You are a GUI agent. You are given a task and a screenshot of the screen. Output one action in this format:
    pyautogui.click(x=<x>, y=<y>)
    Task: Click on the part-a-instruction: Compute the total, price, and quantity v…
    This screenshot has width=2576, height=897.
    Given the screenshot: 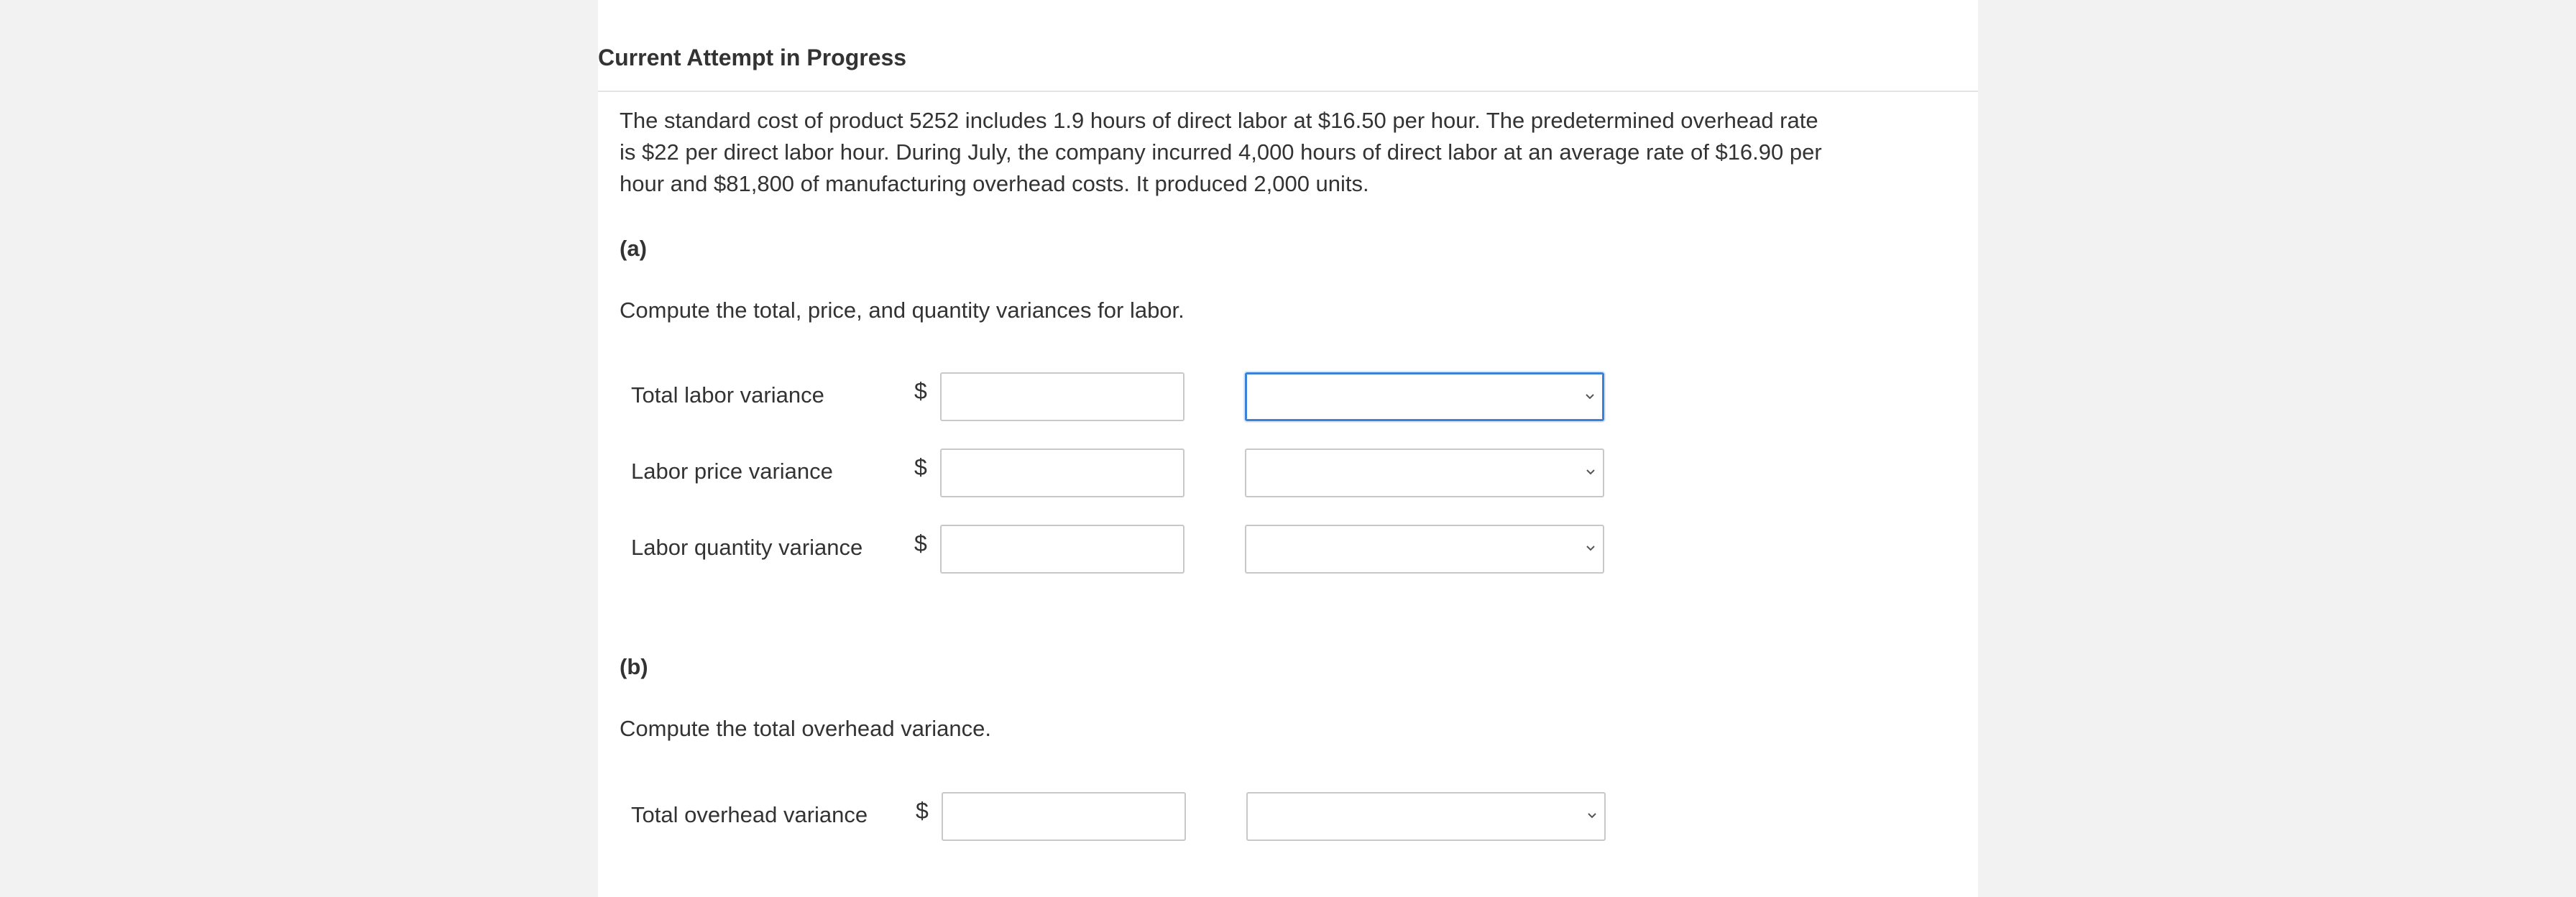 What is the action you would take?
    pyautogui.click(x=902, y=310)
    